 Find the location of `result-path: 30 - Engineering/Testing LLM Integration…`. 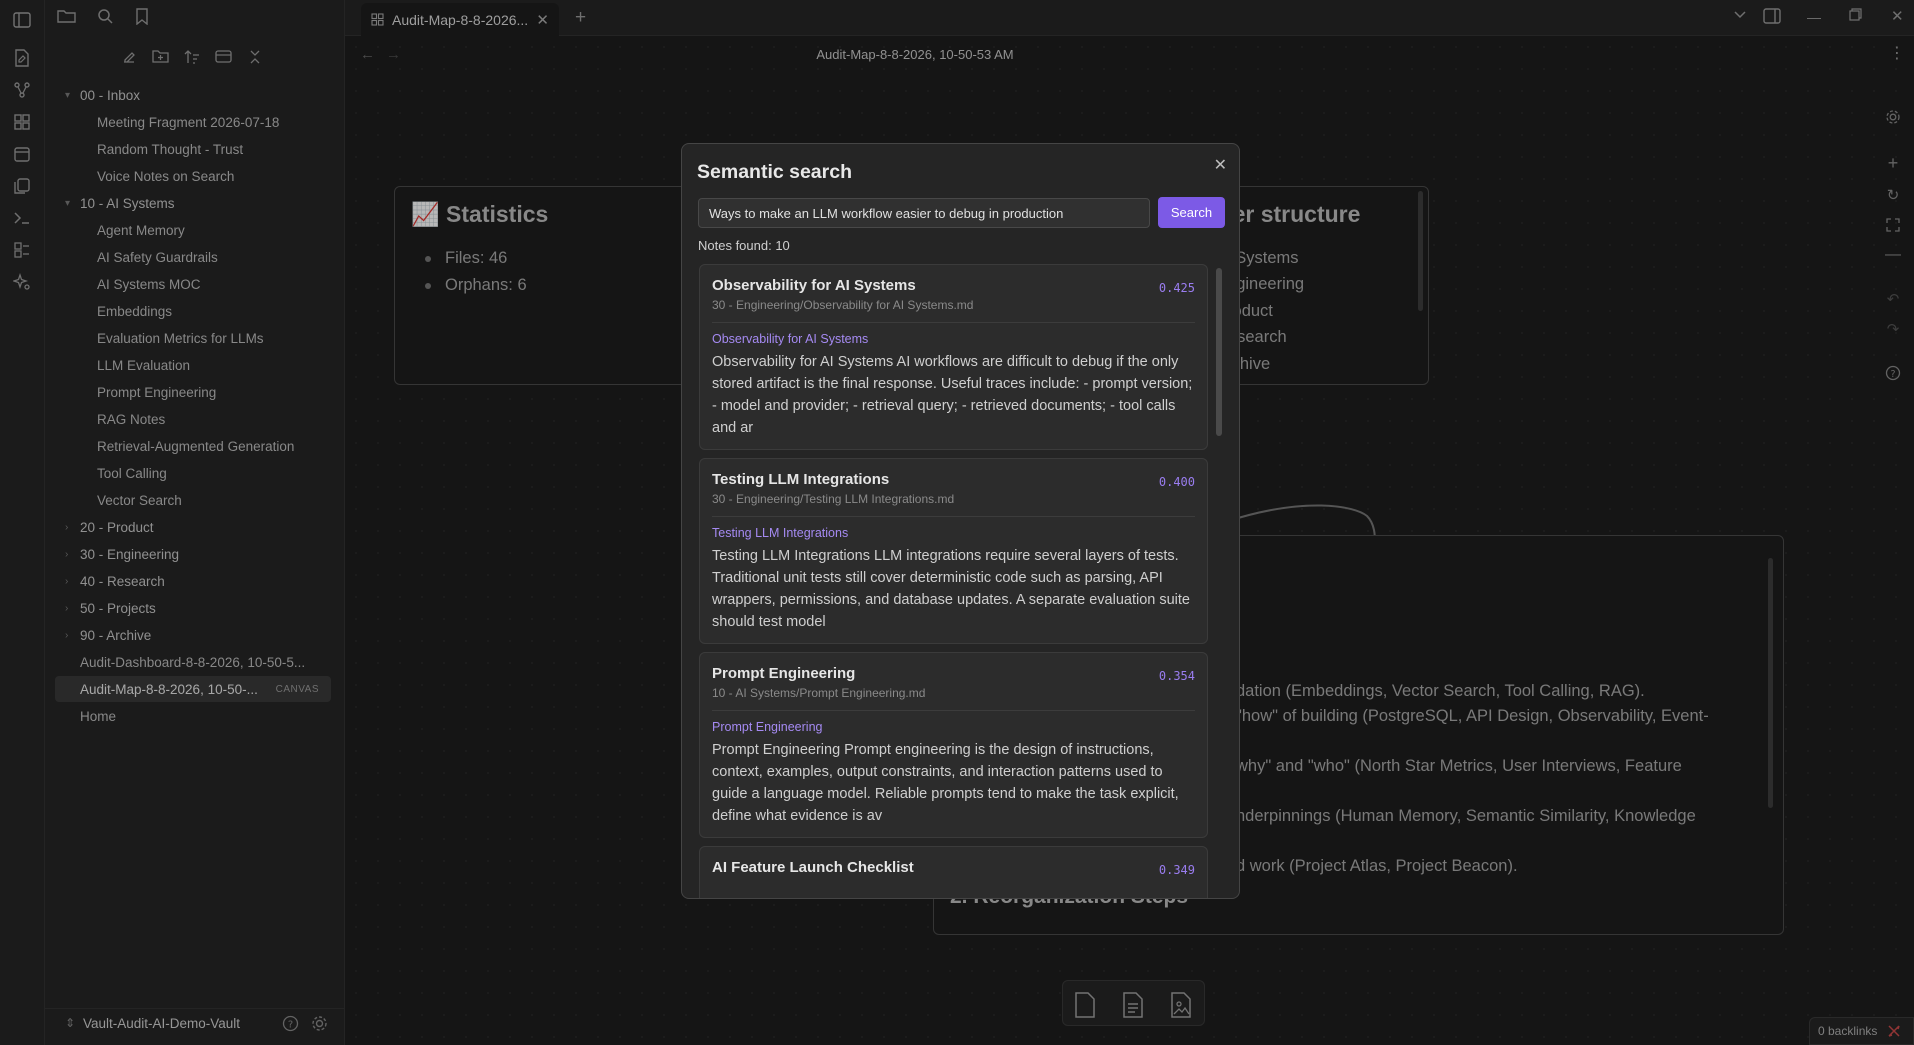

result-path: 30 - Engineering/Testing LLM Integration… is located at coordinates (953, 504).